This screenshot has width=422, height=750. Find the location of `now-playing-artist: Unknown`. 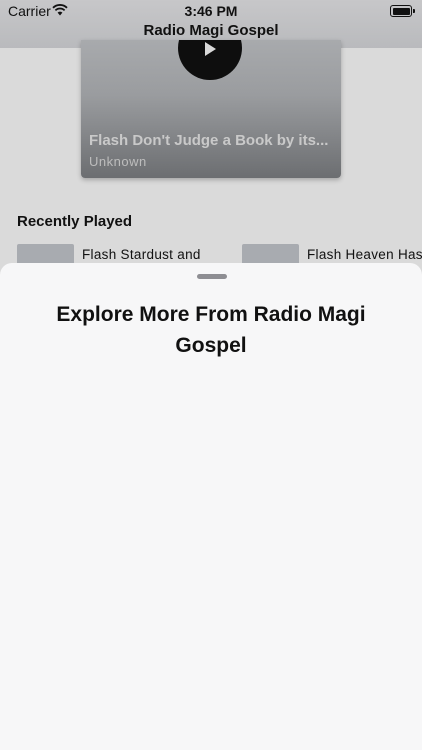

now-playing-artist: Unknown is located at coordinates (118, 161).